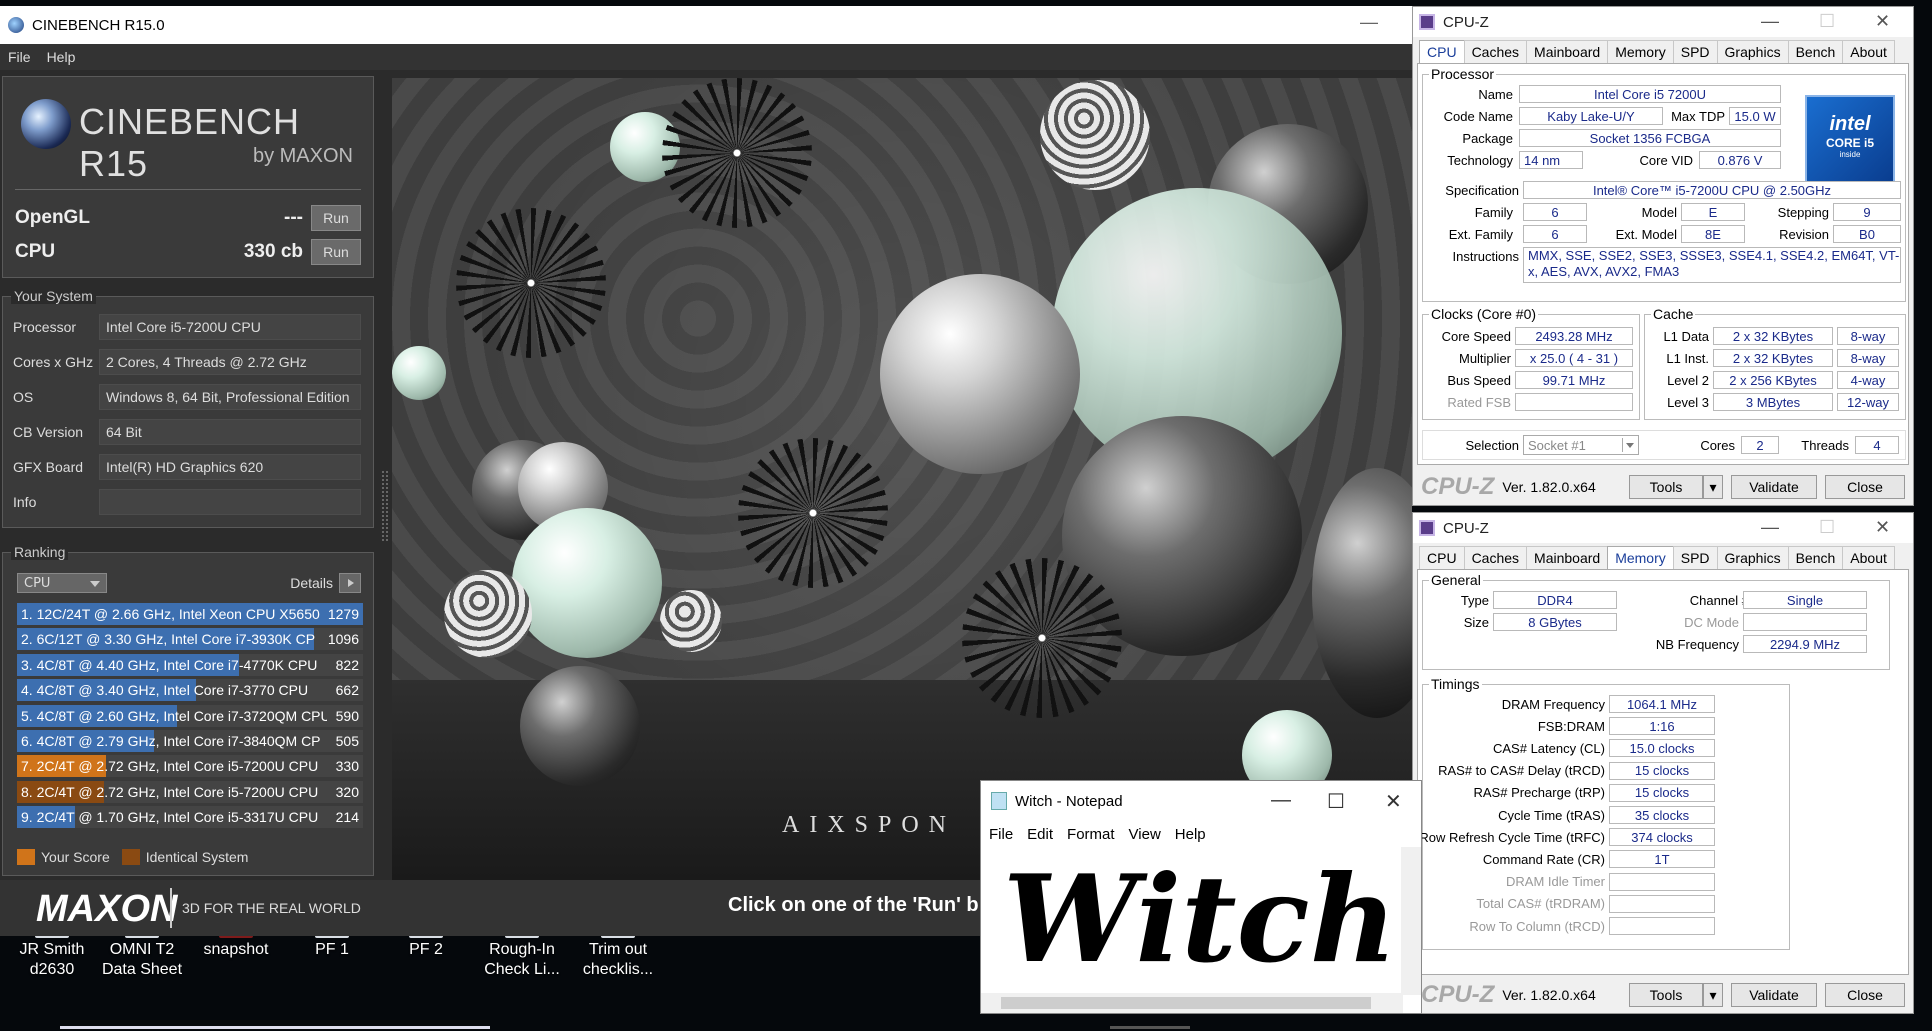 The width and height of the screenshot is (1932, 1031). What do you see at coordinates (347, 690) in the screenshot?
I see `ranking-score: 662` at bounding box center [347, 690].